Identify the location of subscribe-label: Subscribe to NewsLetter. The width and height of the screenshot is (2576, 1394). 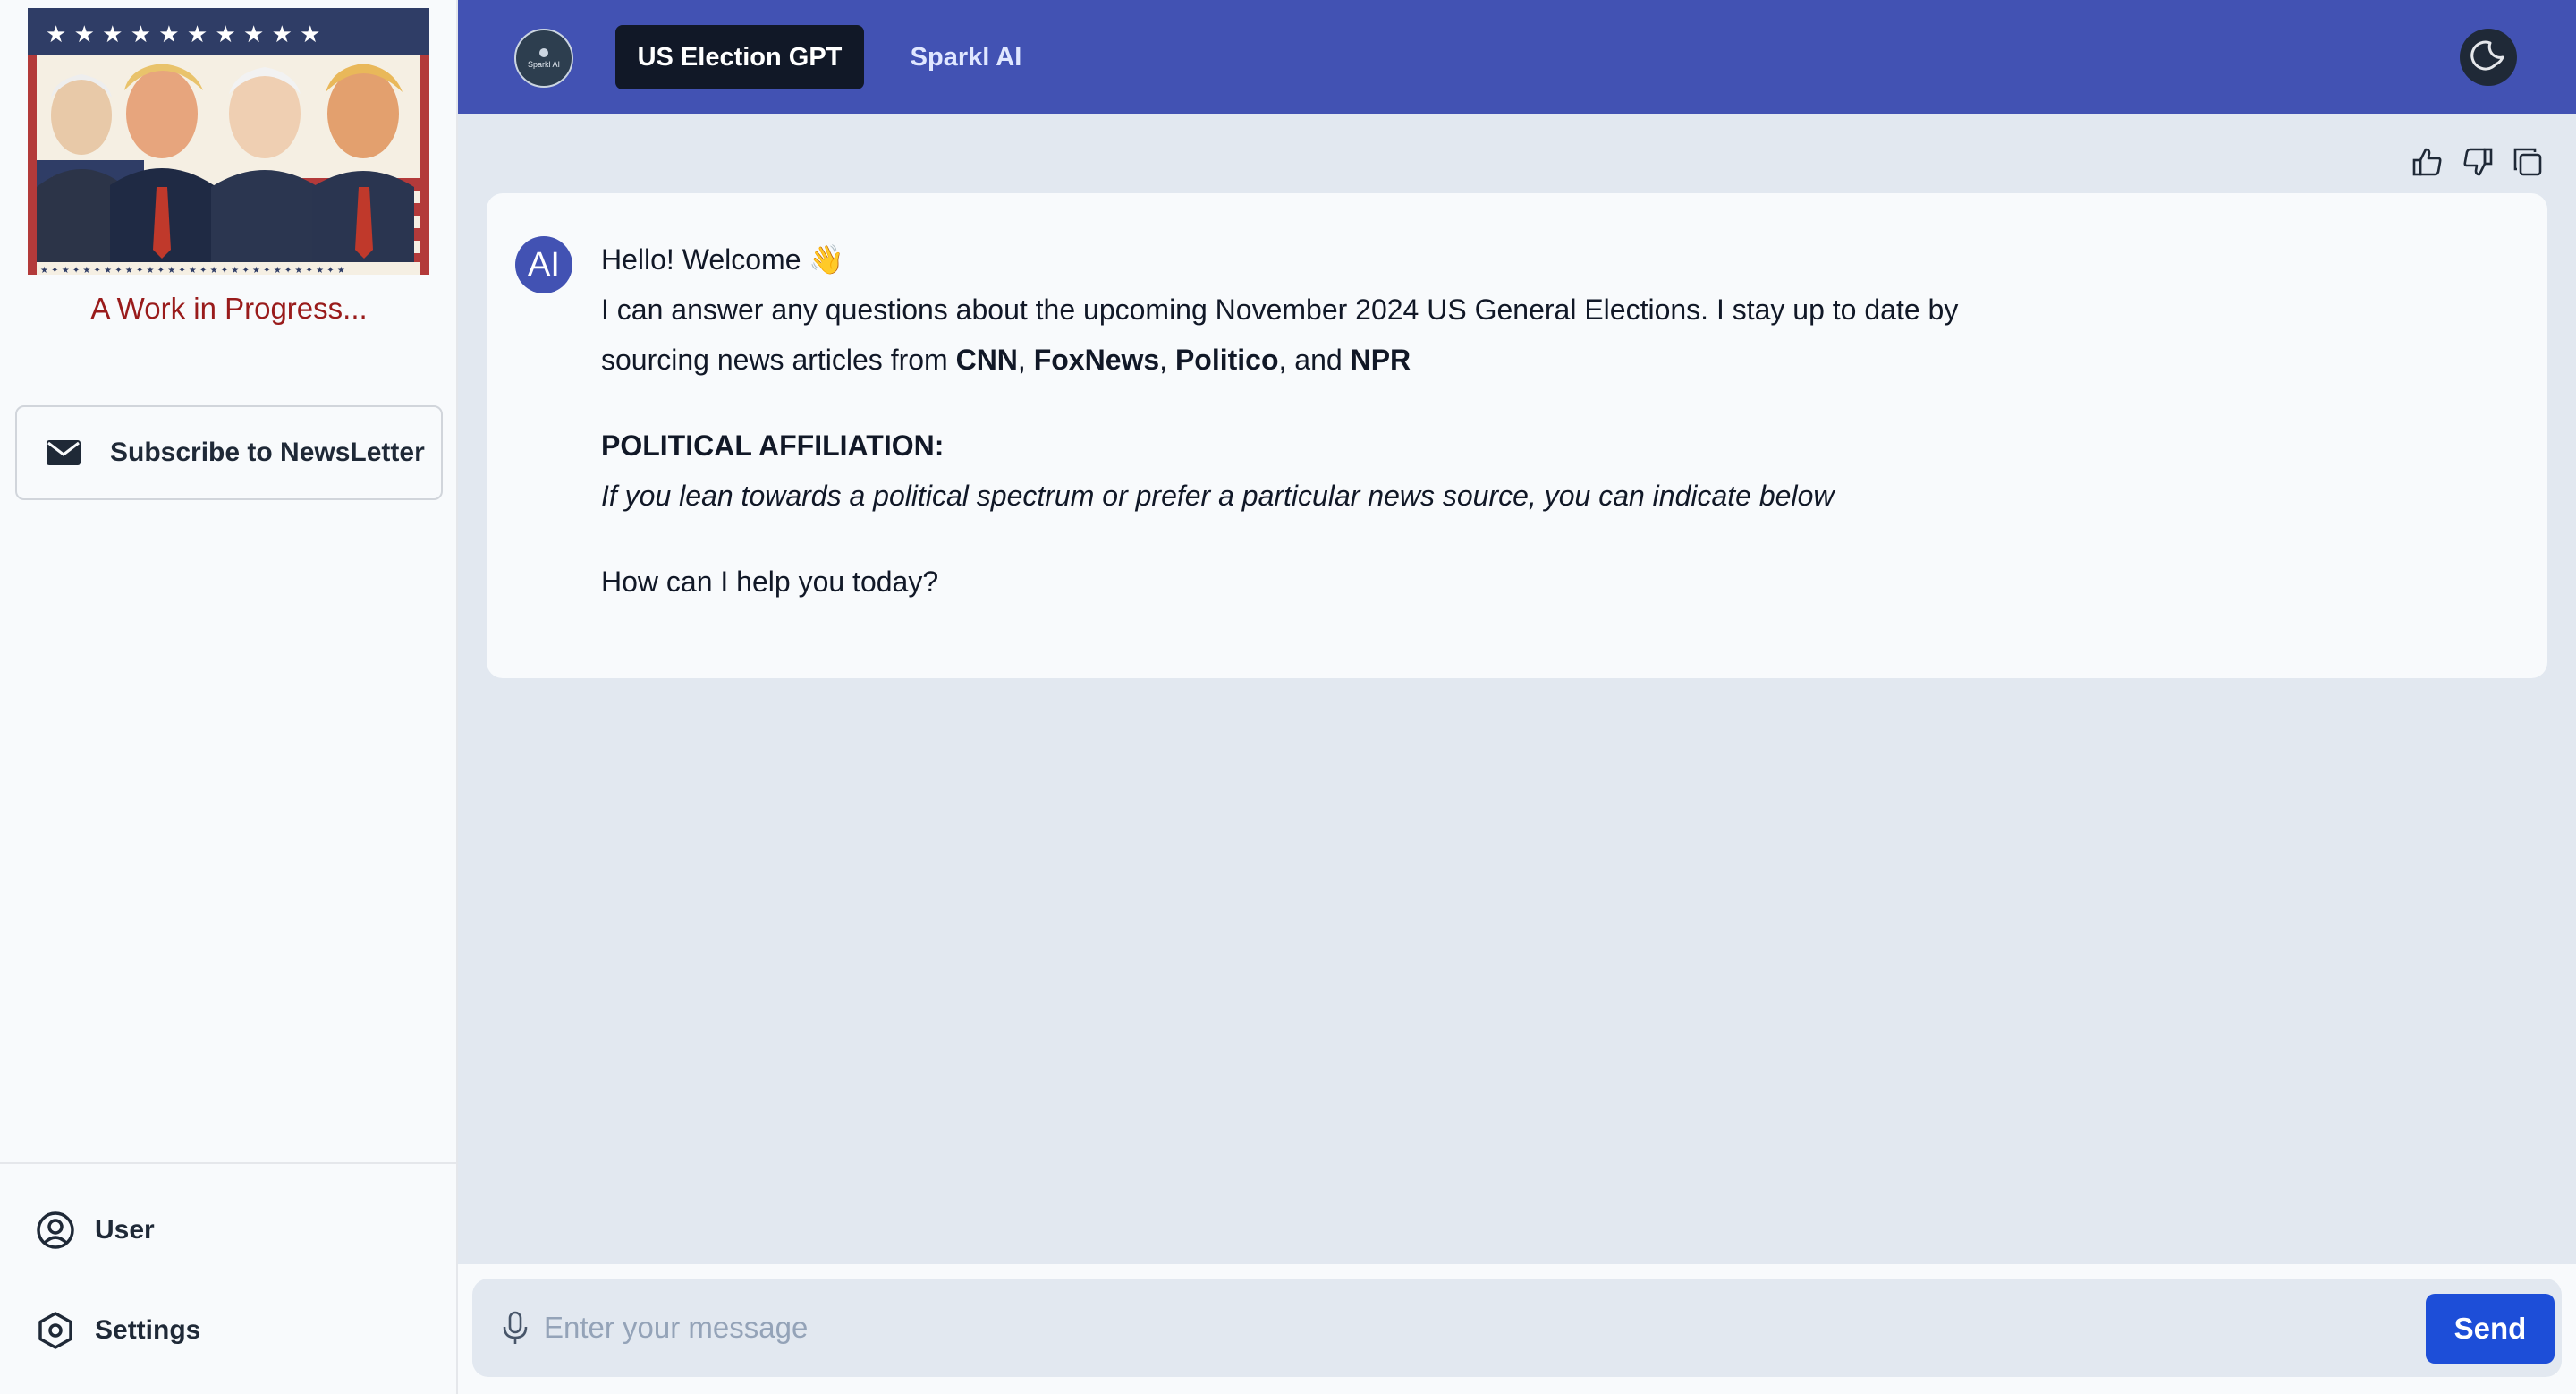
(267, 452).